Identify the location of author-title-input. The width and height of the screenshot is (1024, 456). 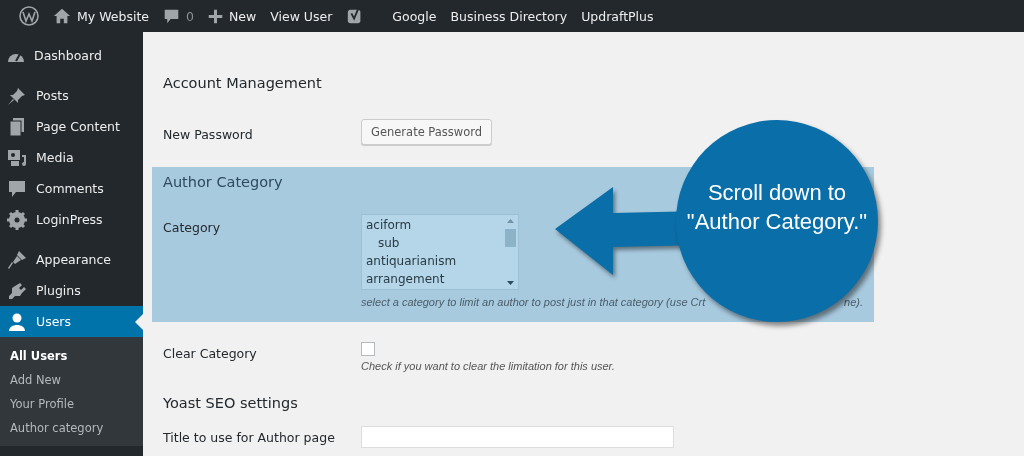
(517, 437).